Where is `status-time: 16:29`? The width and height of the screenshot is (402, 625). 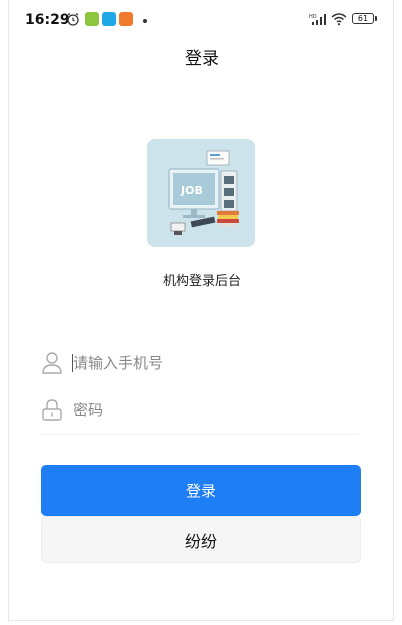
status-time: 16:29 is located at coordinates (47, 20).